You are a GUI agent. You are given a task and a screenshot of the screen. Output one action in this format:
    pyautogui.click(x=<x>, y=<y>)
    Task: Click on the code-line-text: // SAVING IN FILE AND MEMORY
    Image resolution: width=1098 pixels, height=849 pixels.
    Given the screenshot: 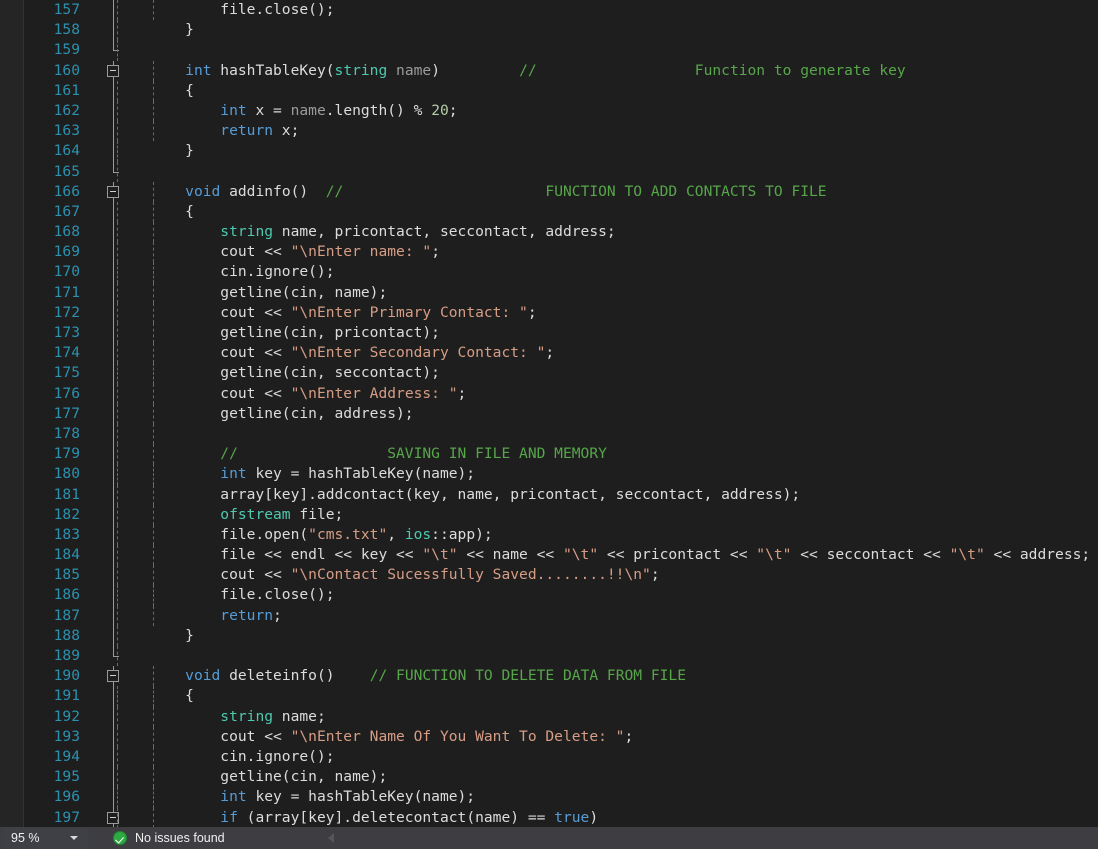 What is the action you would take?
    pyautogui.click(x=378, y=454)
    